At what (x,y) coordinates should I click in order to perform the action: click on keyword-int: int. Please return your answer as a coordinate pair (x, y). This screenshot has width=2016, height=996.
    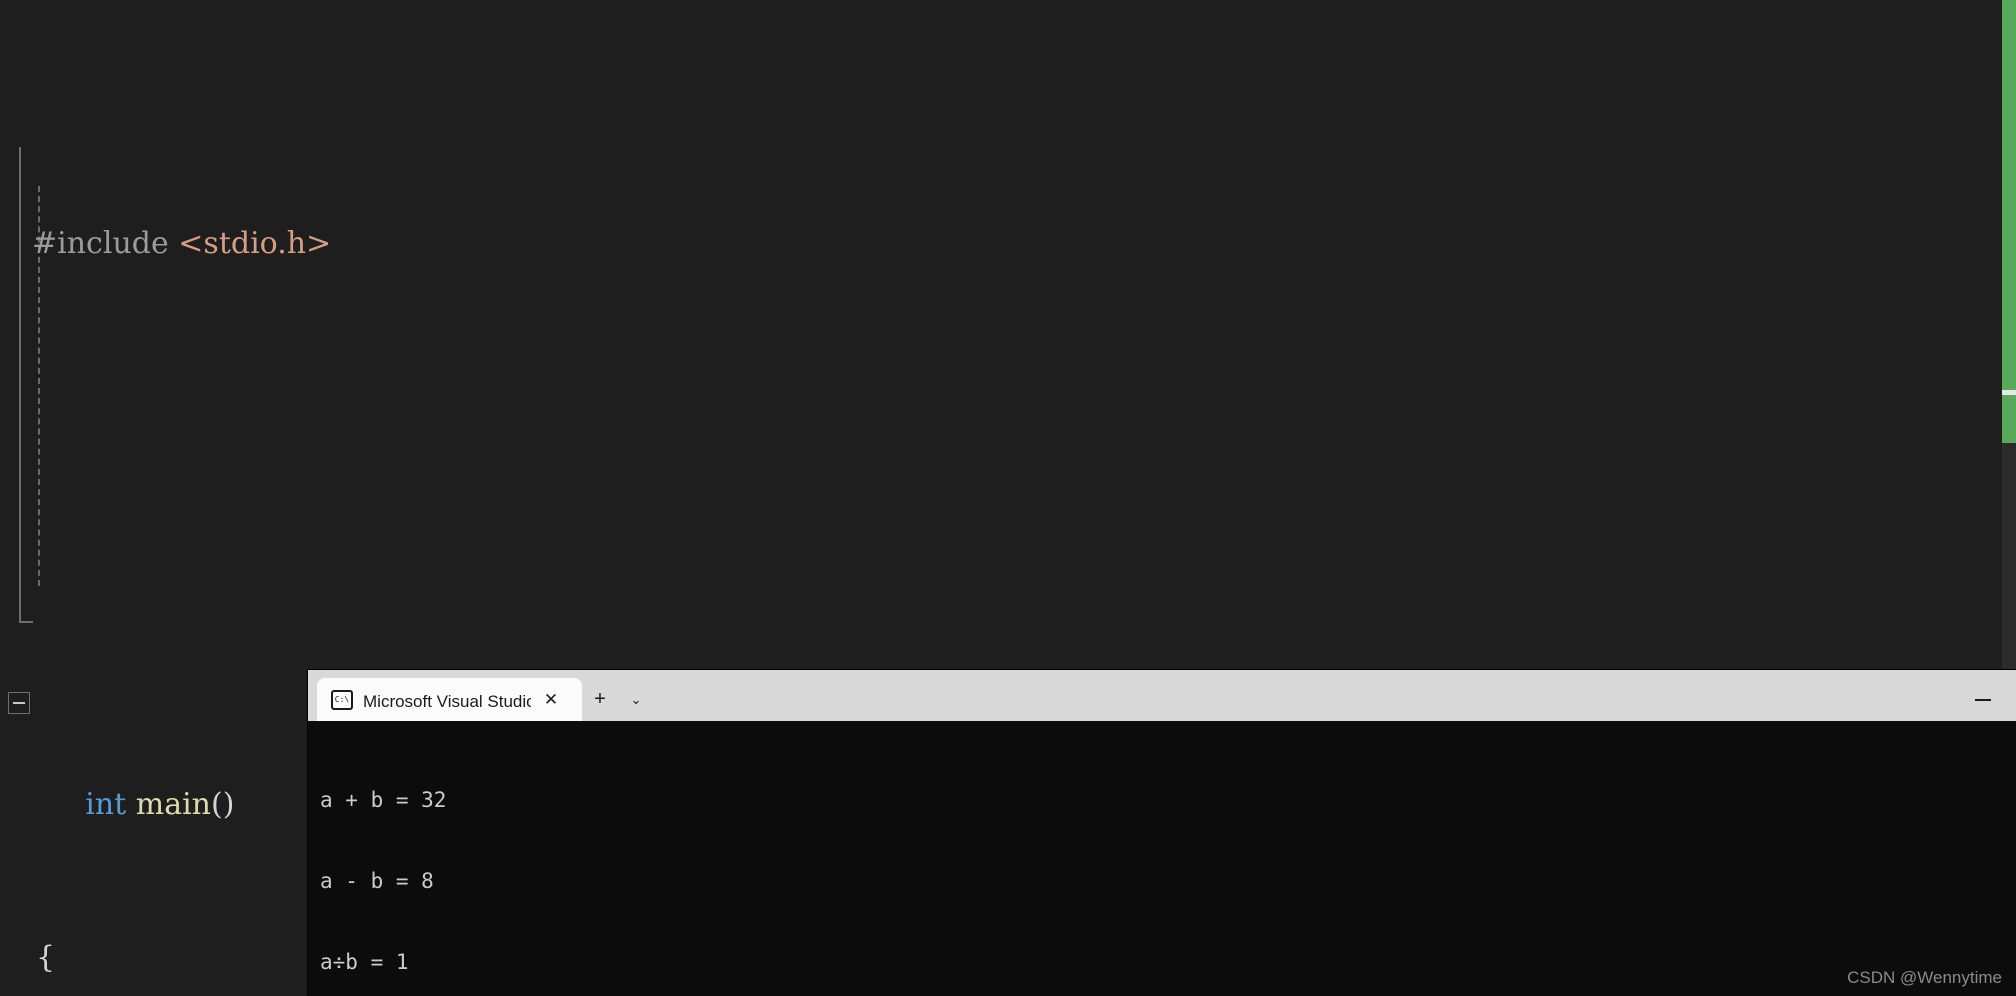
    Looking at the image, I should click on (106, 804).